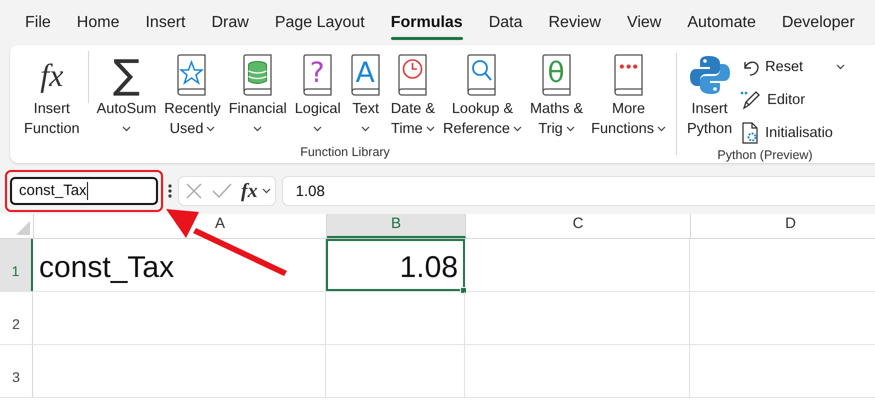 This screenshot has width=875, height=404. I want to click on sigma-icon: ∑, so click(126, 75).